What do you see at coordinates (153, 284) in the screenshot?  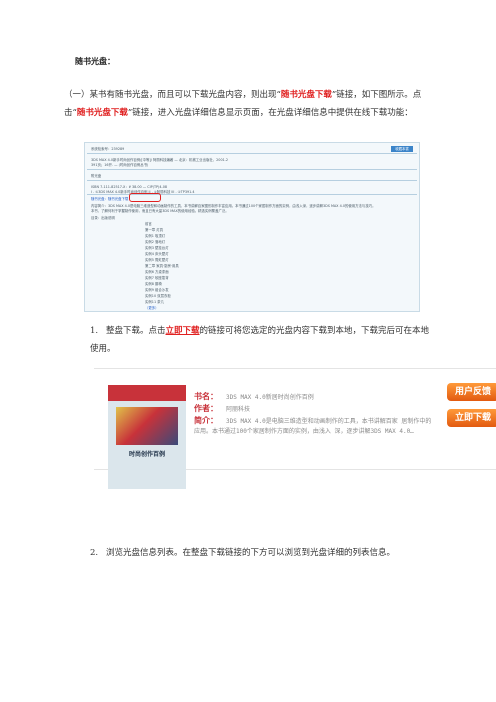 I see `toc-item: 实例8 藤椅` at bounding box center [153, 284].